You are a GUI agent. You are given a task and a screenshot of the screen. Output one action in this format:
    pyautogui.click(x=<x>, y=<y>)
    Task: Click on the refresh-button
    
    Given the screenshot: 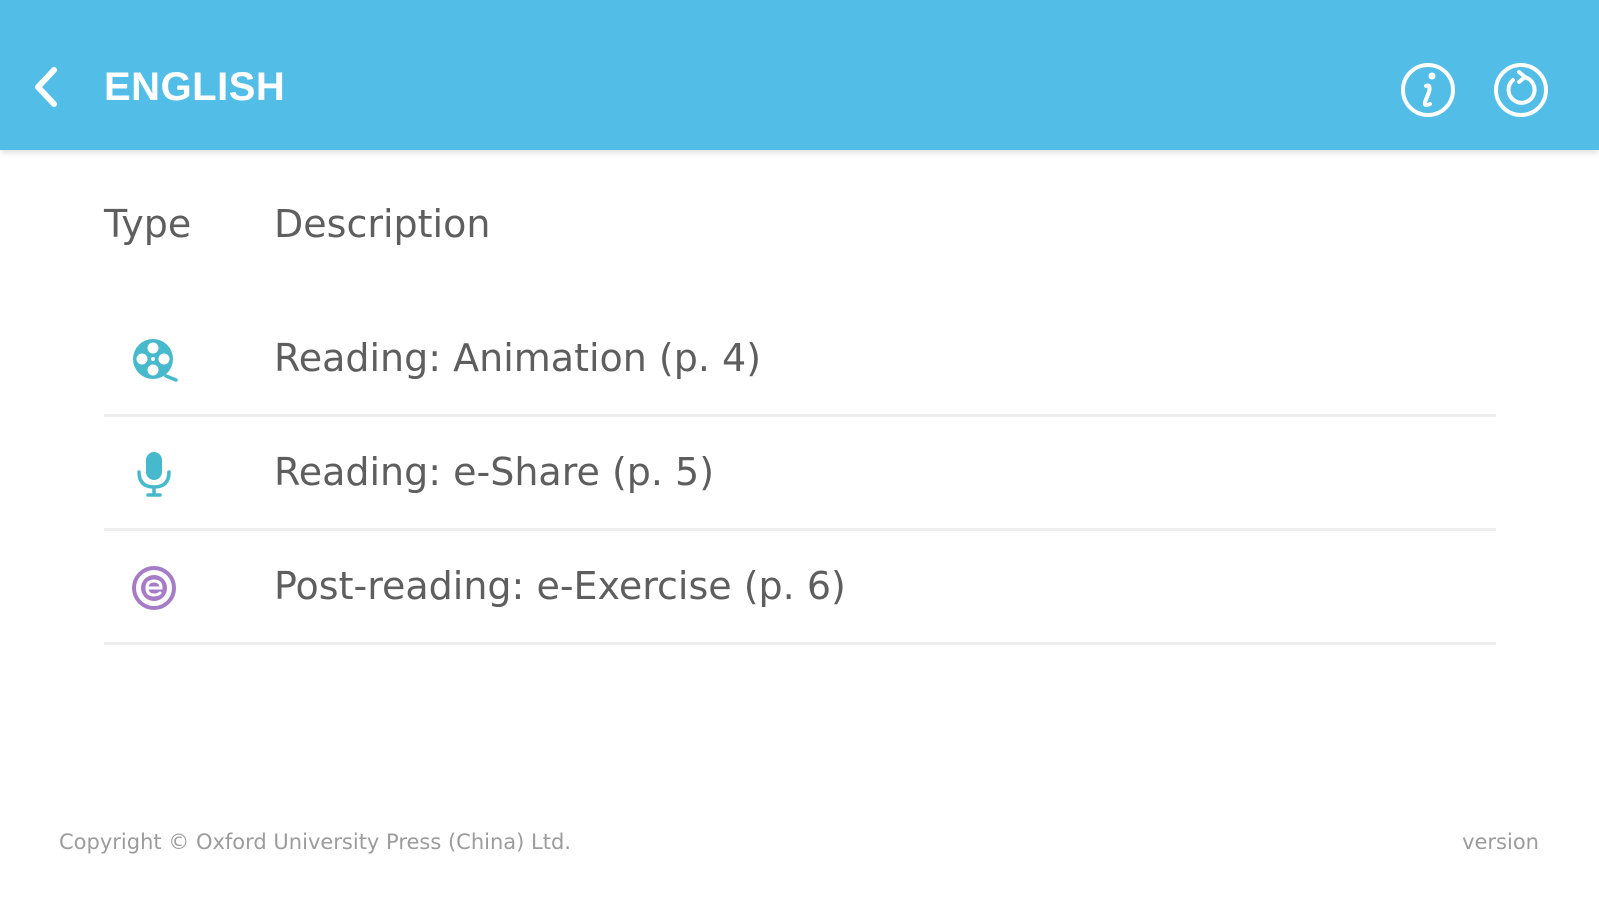 What is the action you would take?
    pyautogui.click(x=1521, y=90)
    